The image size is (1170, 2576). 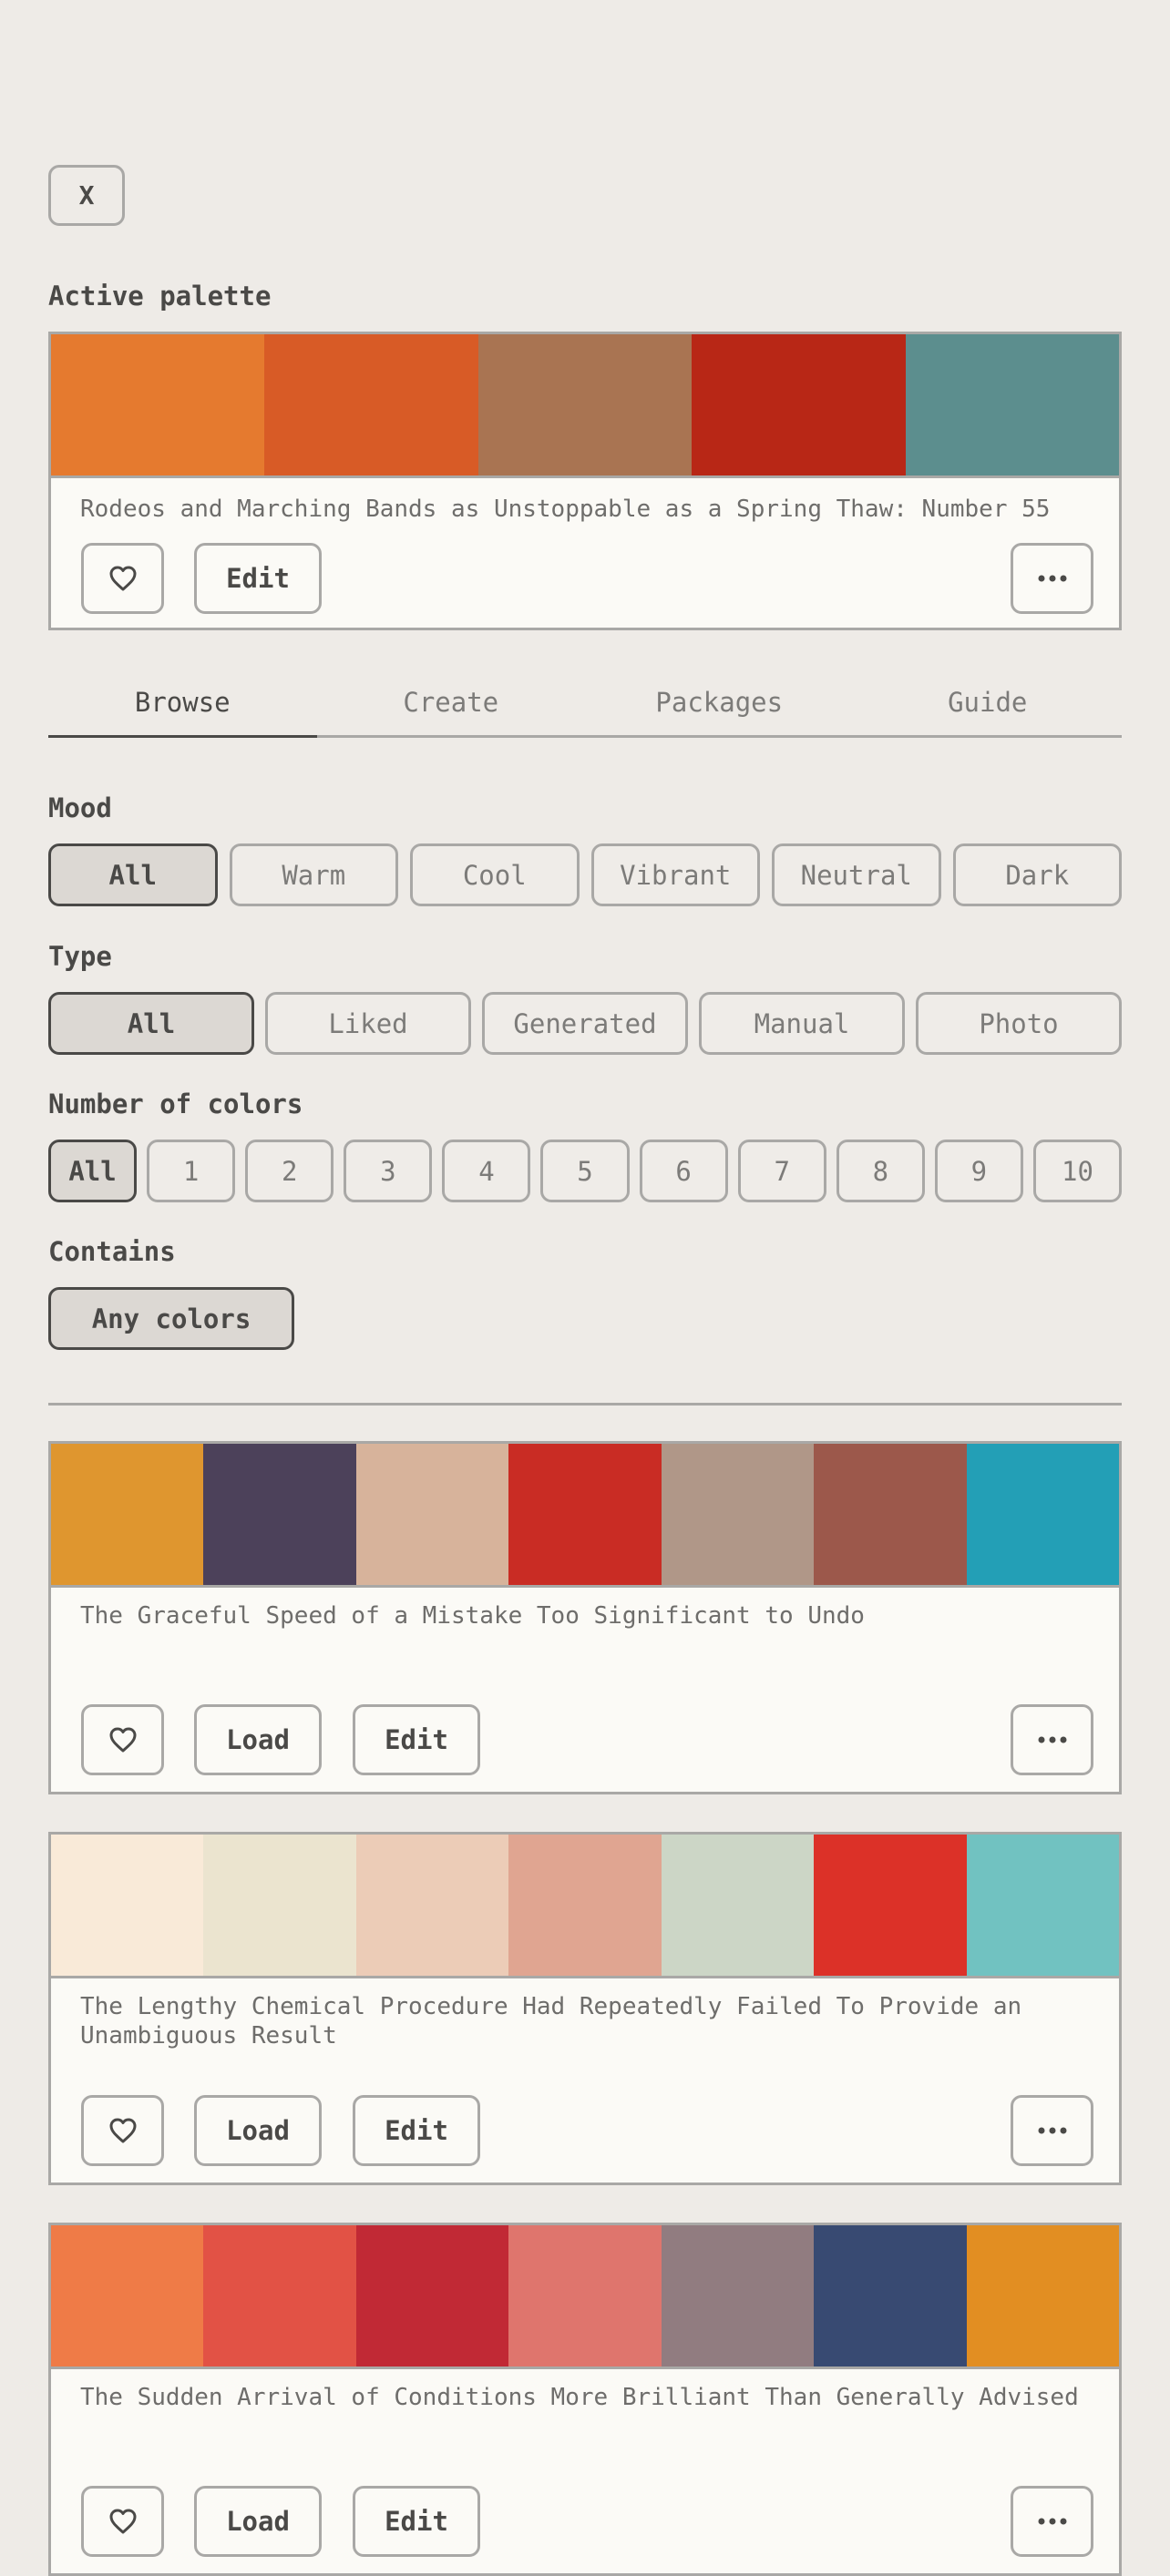 What do you see at coordinates (389, 1171) in the screenshot?
I see `count-chip-3: 3` at bounding box center [389, 1171].